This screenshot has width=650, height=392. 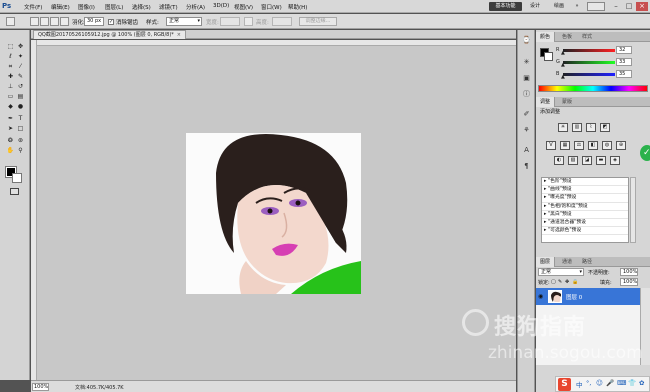 What do you see at coordinates (591, 127) in the screenshot?
I see `curves-icon: ⌇` at bounding box center [591, 127].